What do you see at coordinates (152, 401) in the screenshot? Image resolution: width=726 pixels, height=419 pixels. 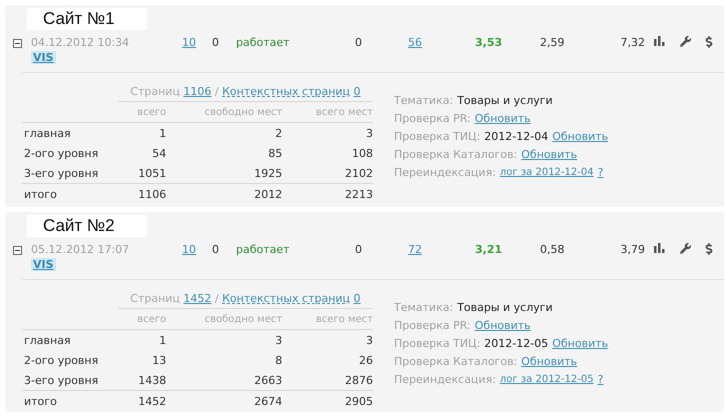 I see `table-value: 1452` at bounding box center [152, 401].